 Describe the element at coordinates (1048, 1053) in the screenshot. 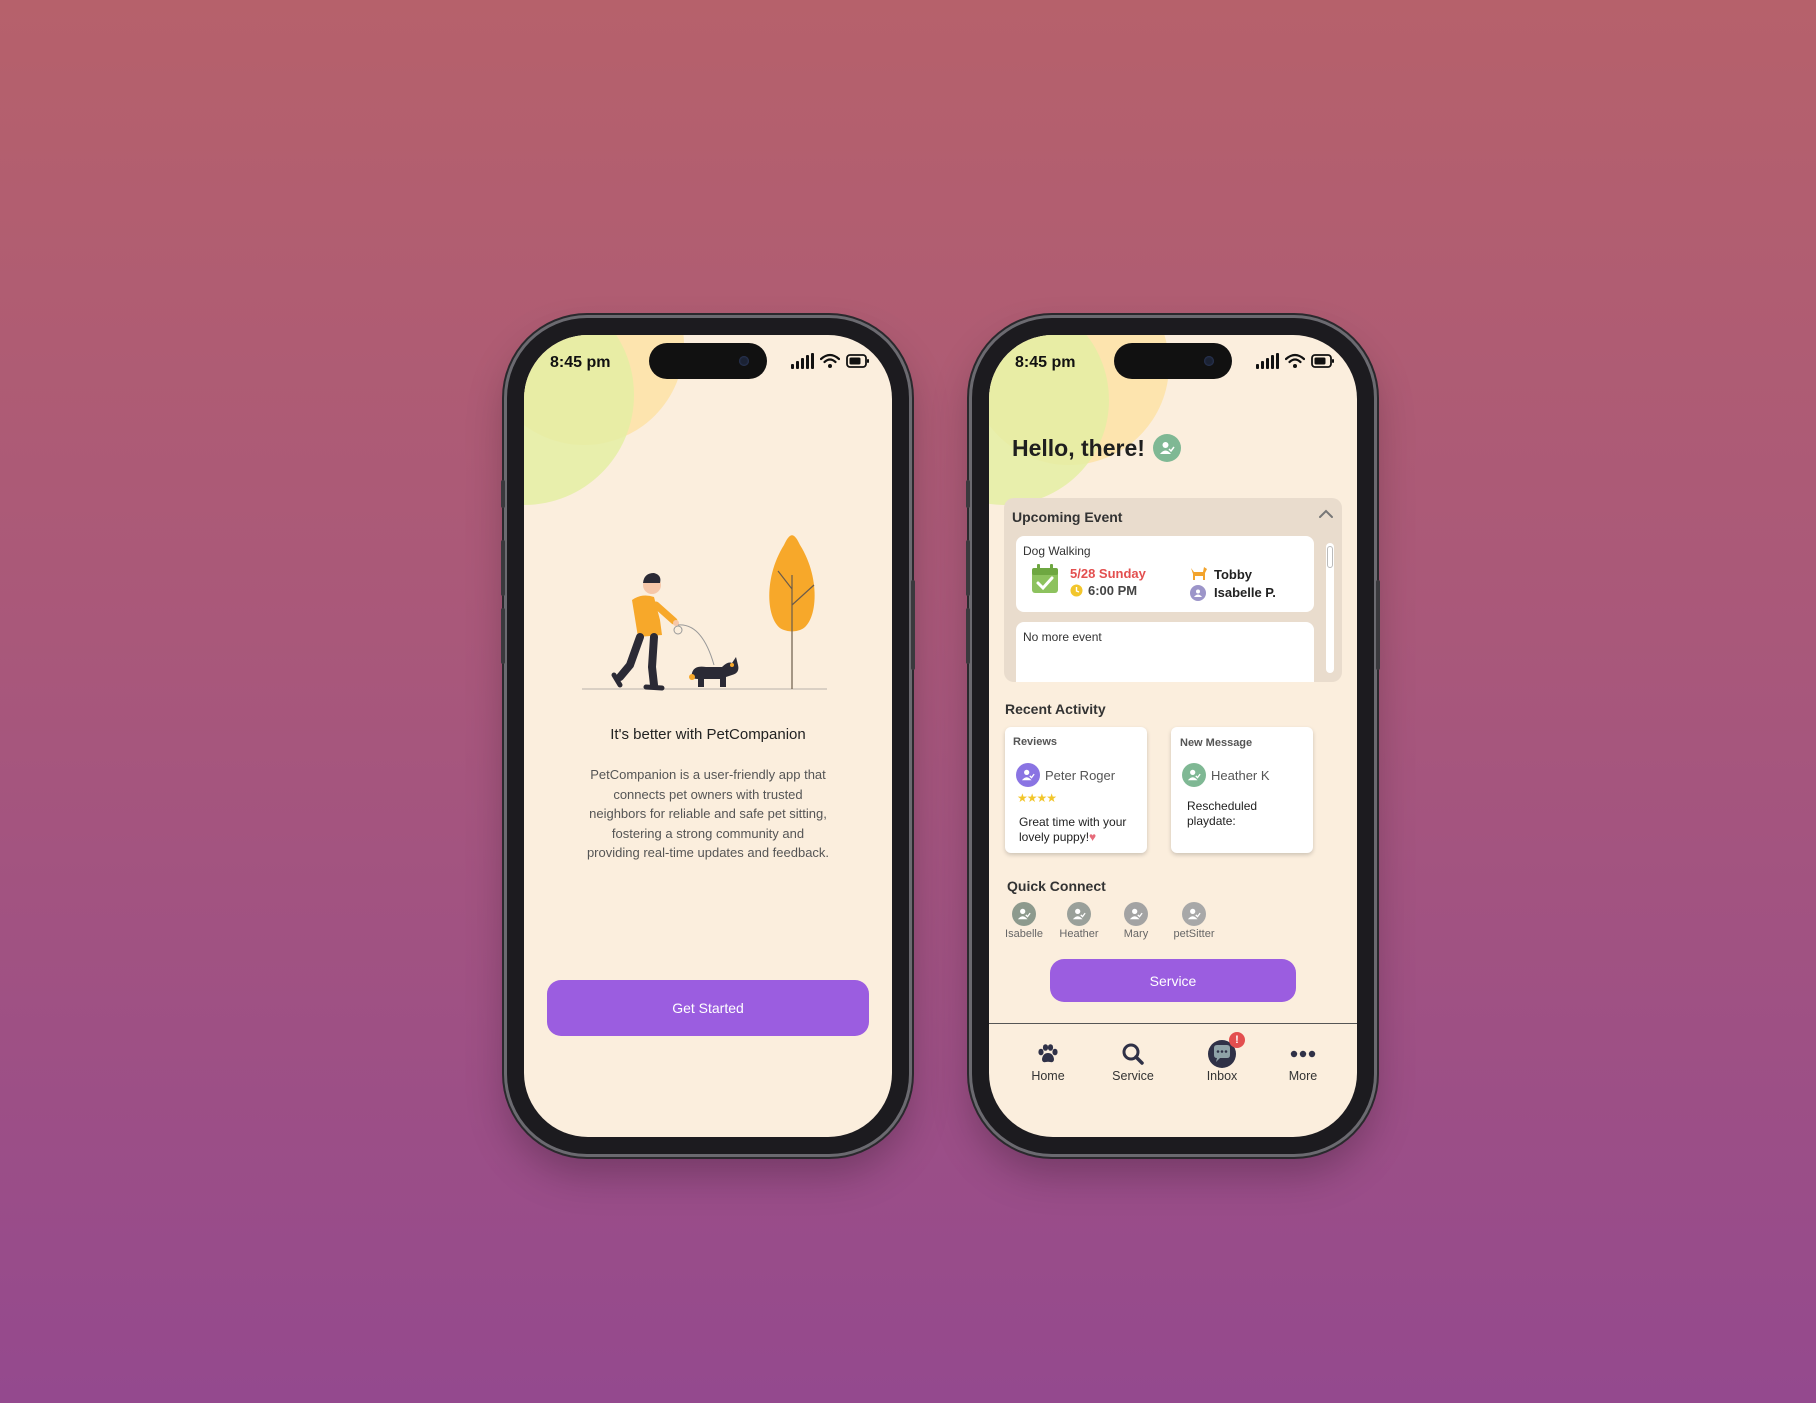

I see `paw-icon` at that location.